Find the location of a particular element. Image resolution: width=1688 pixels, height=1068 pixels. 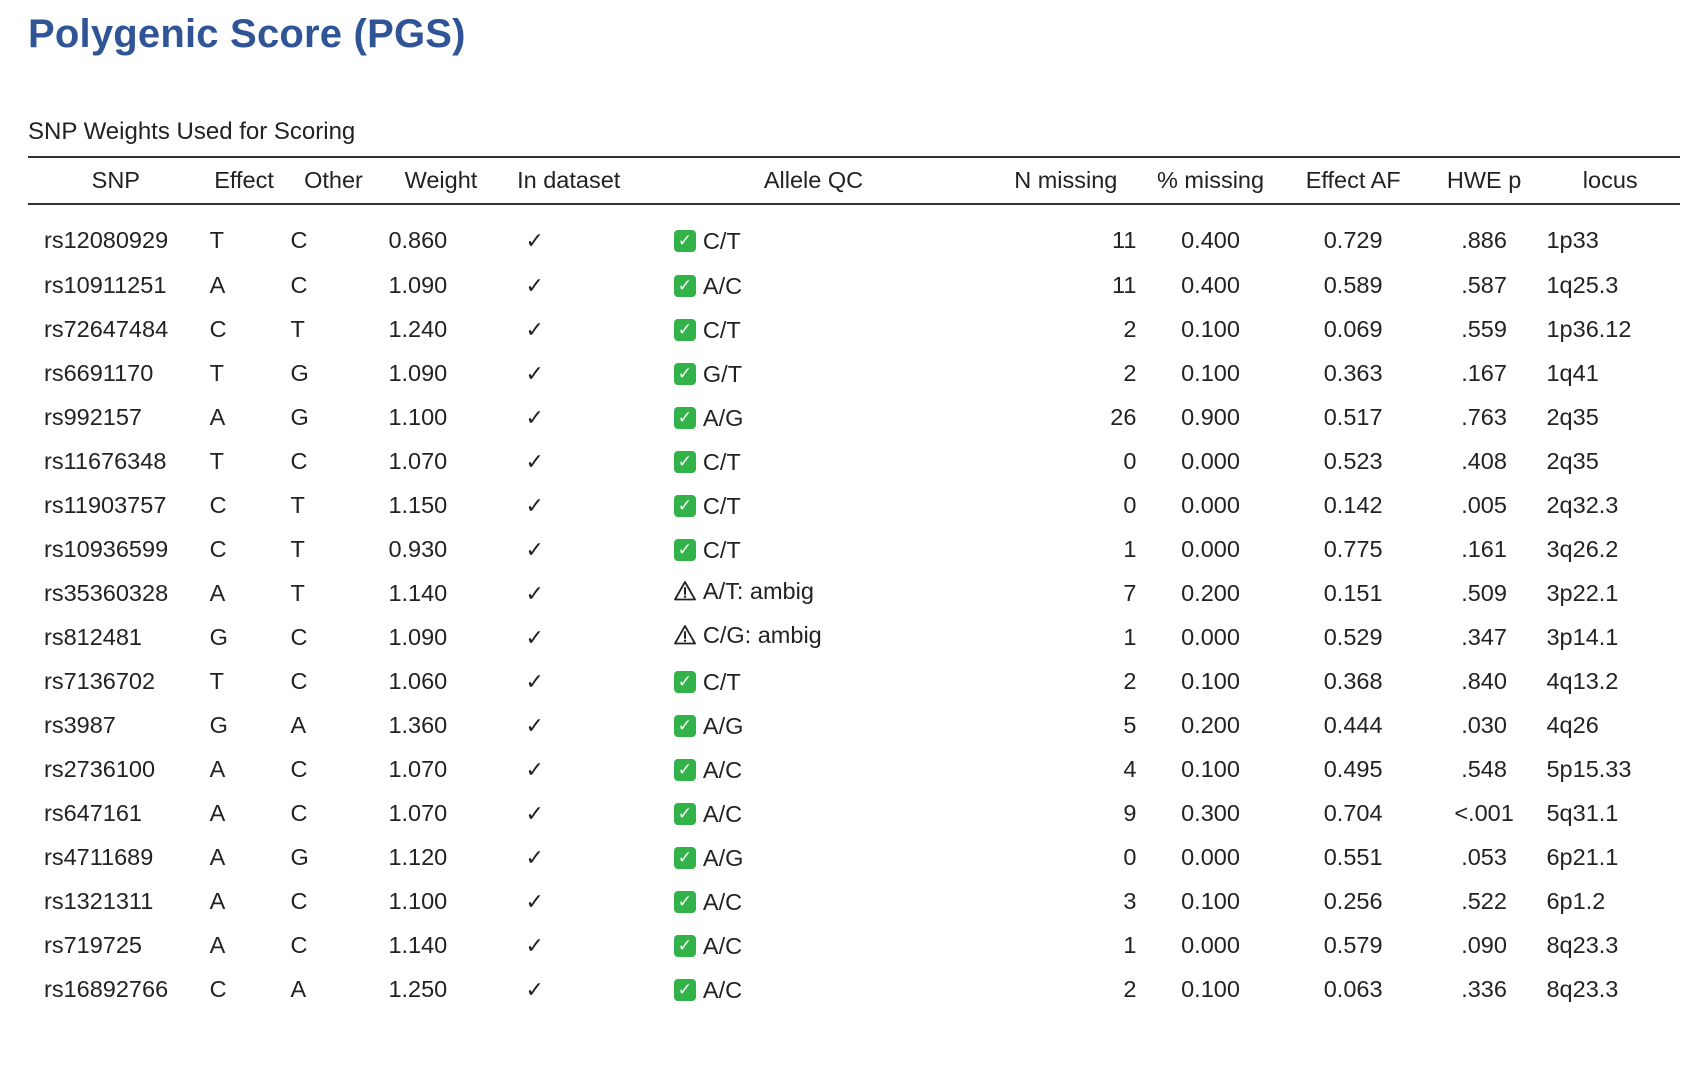

cell-allele-qc: ✓ C/T is located at coordinates (813, 233).